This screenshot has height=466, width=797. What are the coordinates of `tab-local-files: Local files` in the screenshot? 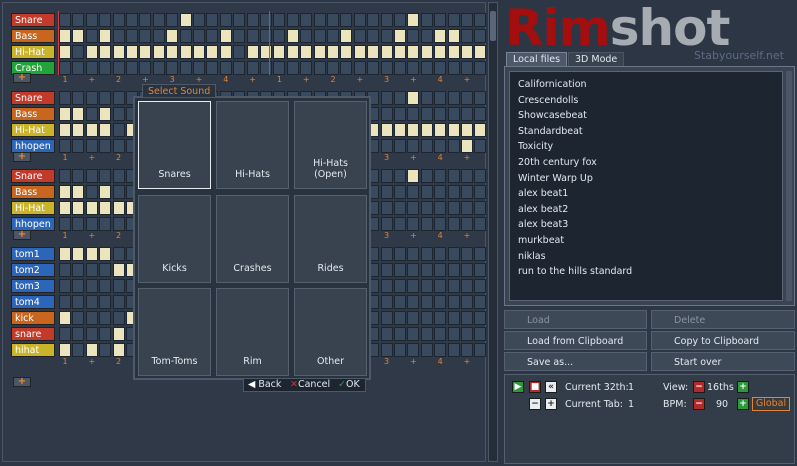 It's located at (537, 59).